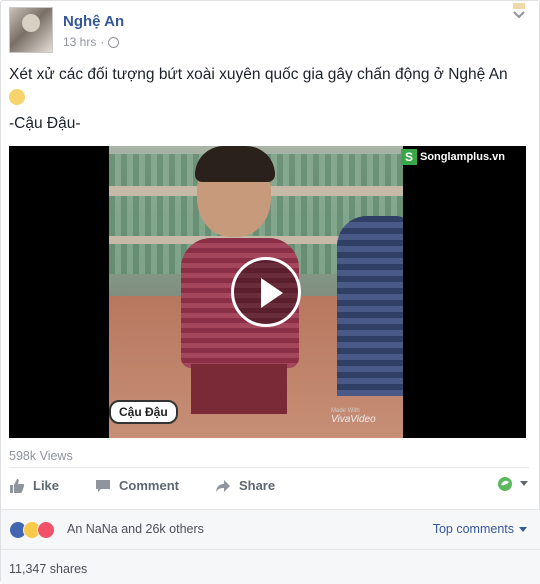 This screenshot has height=584, width=540. I want to click on share-button: Share, so click(245, 486).